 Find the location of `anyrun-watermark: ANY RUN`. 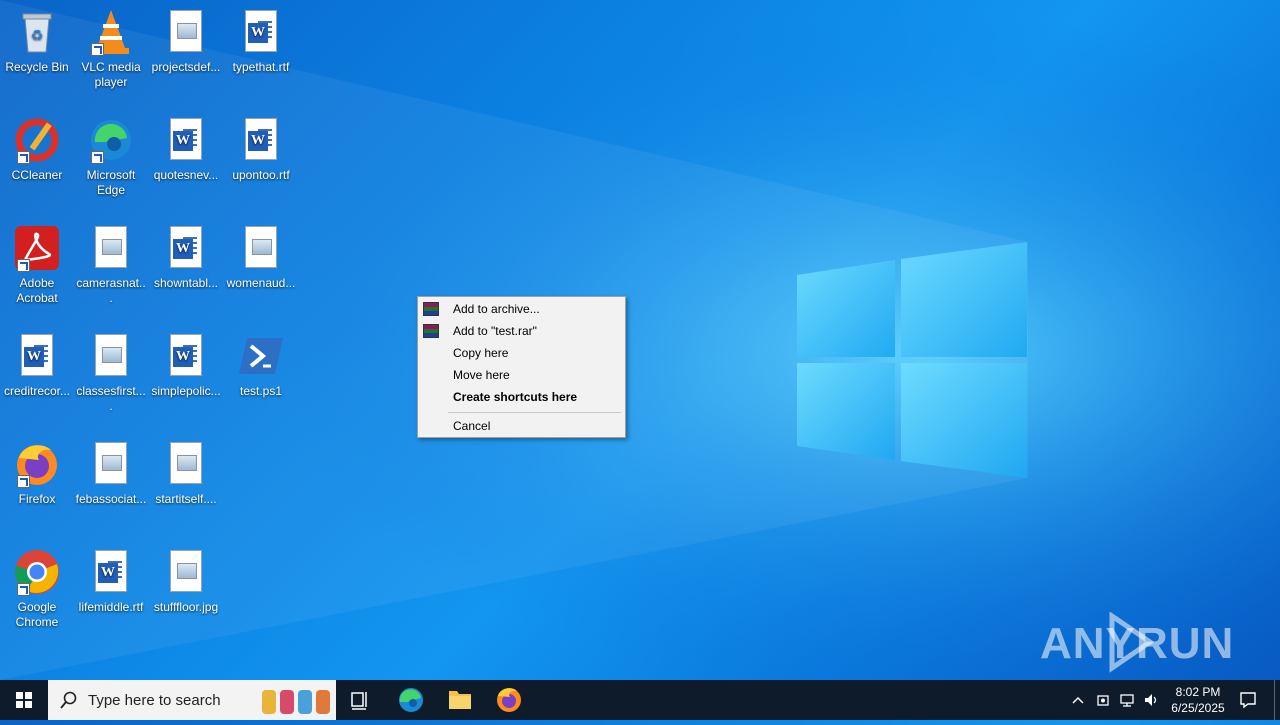

anyrun-watermark: ANY RUN is located at coordinates (1136, 648).